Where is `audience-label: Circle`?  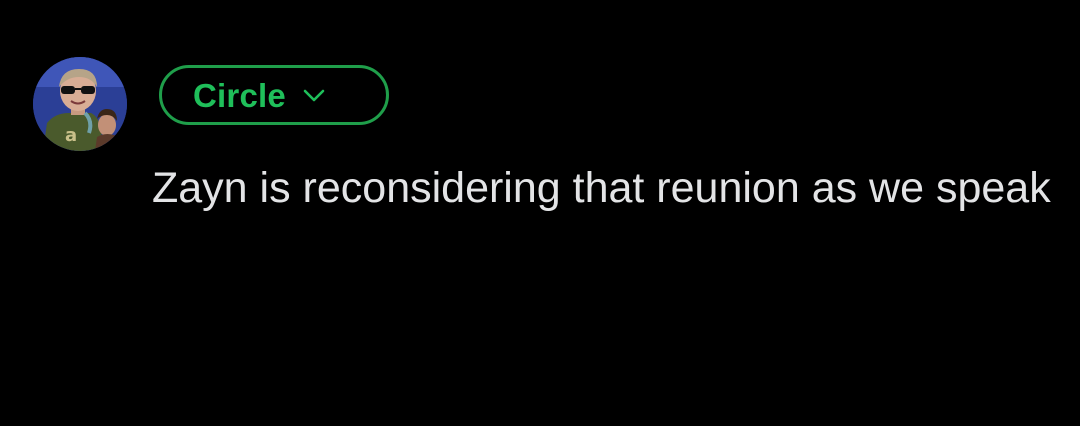
audience-label: Circle is located at coordinates (239, 95).